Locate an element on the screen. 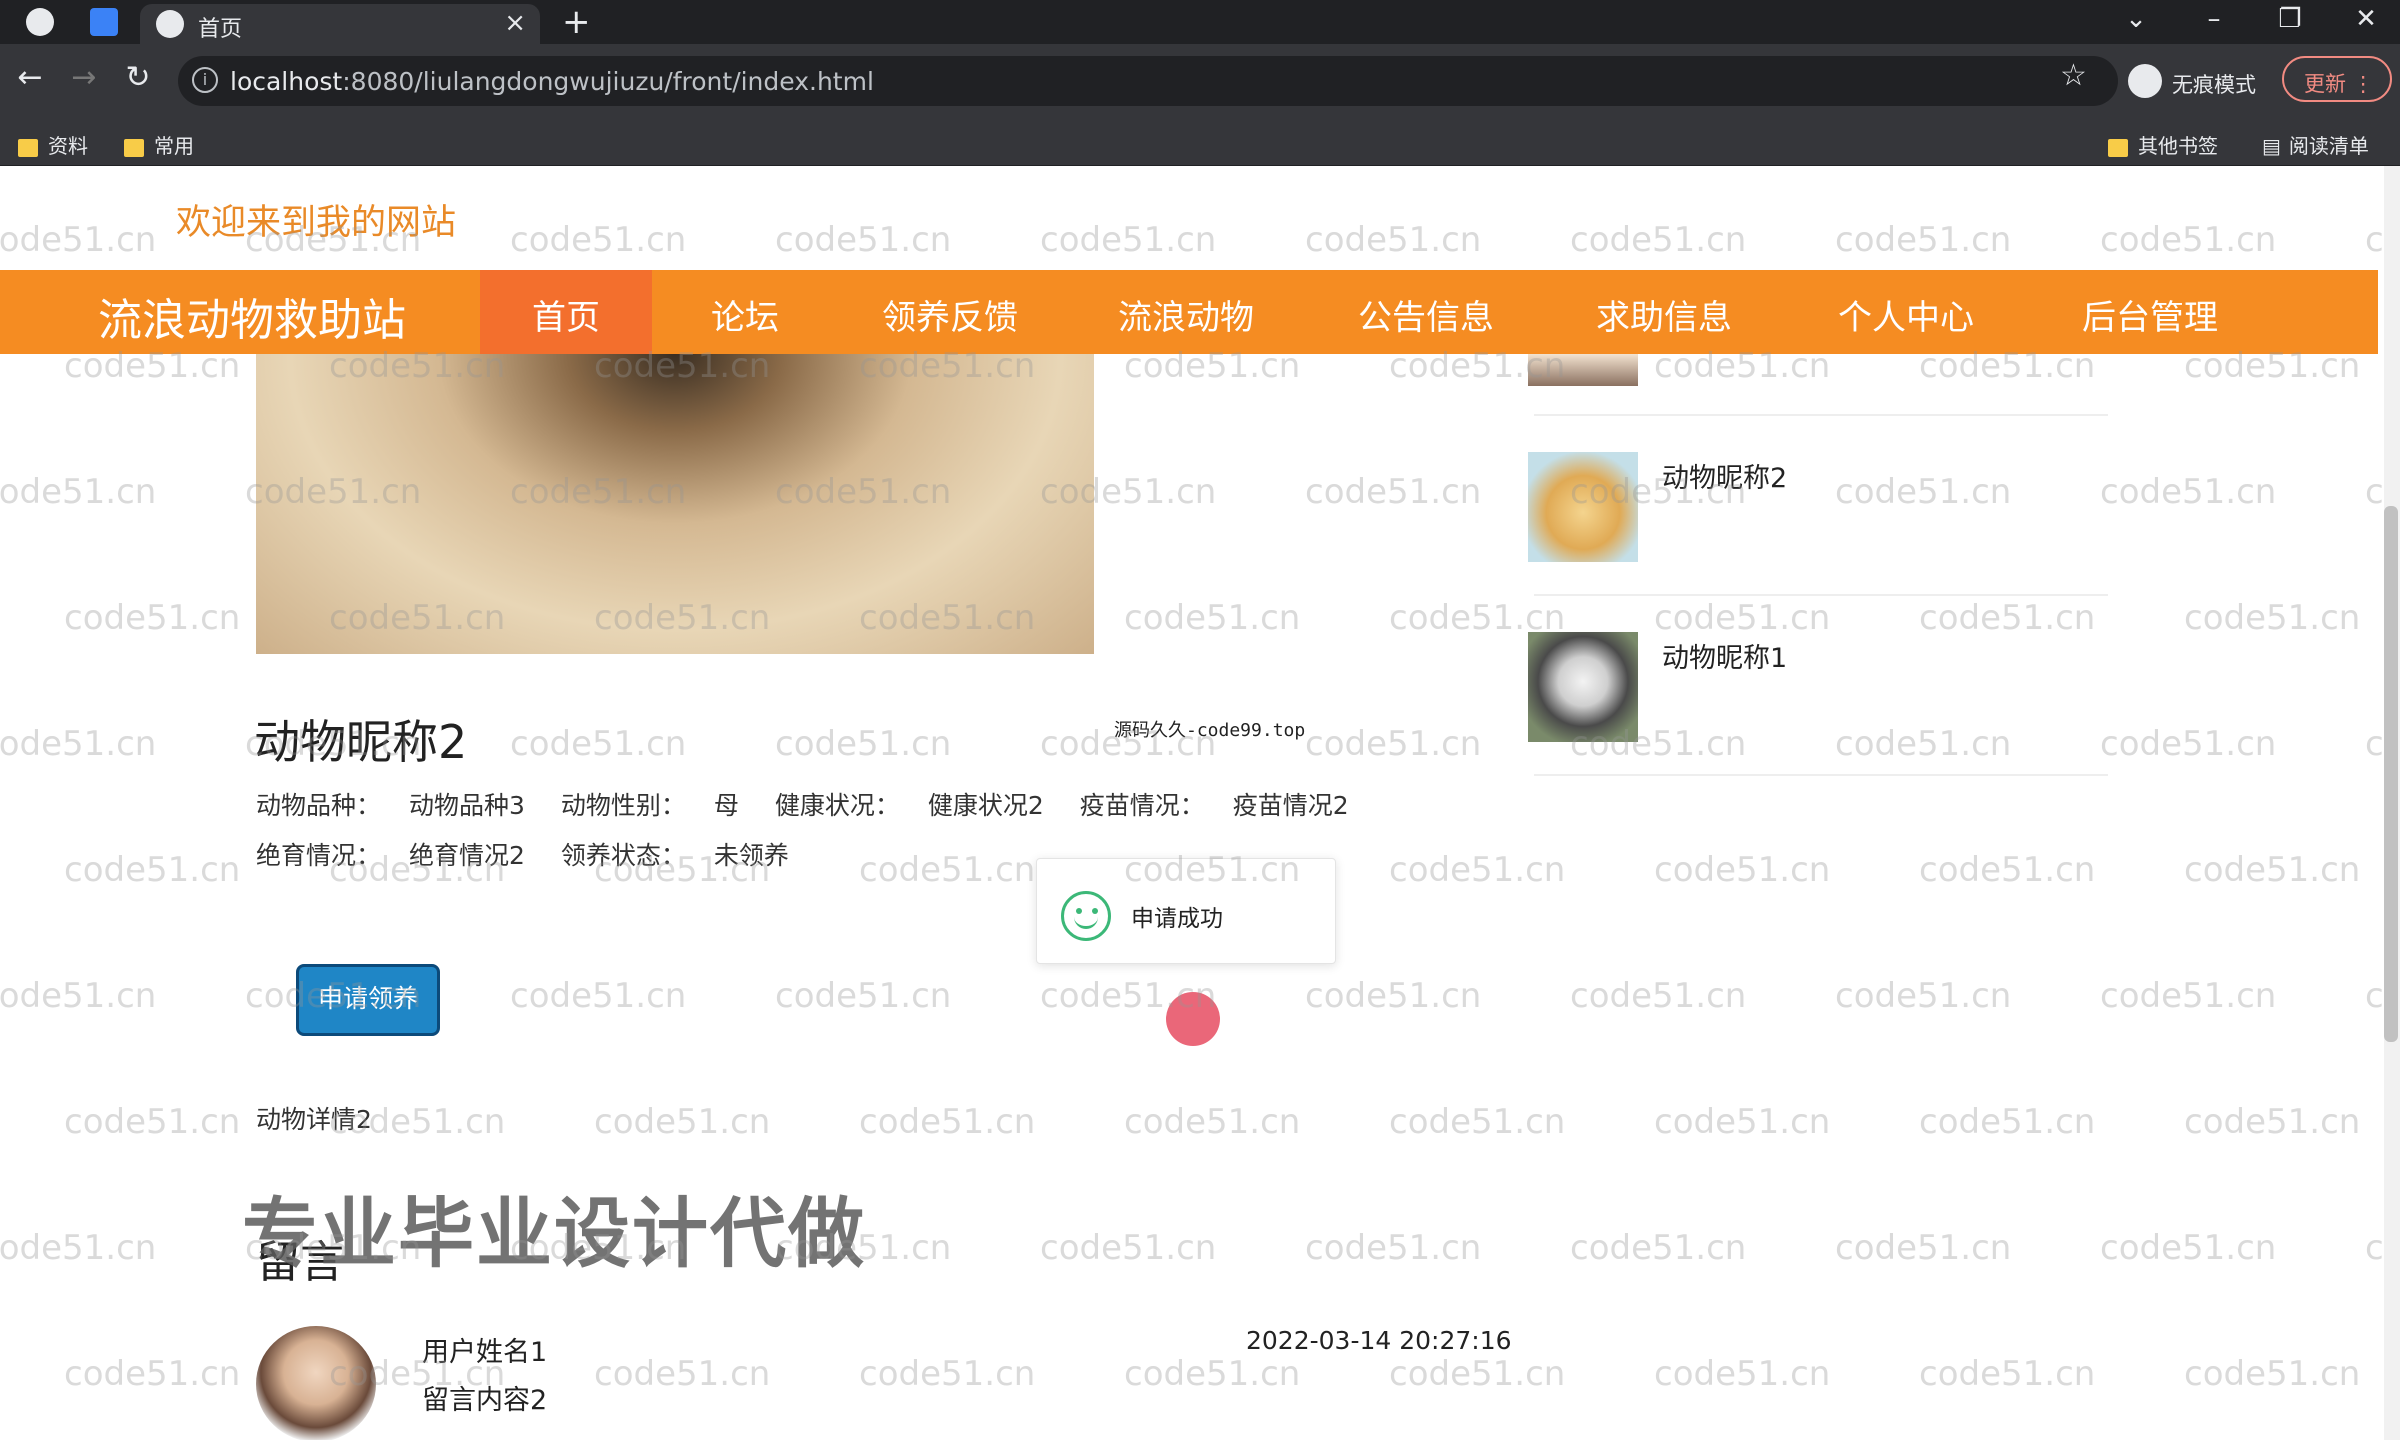 This screenshot has width=2400, height=1440. apply-adoption-button: 申请领养 is located at coordinates (368, 1000).